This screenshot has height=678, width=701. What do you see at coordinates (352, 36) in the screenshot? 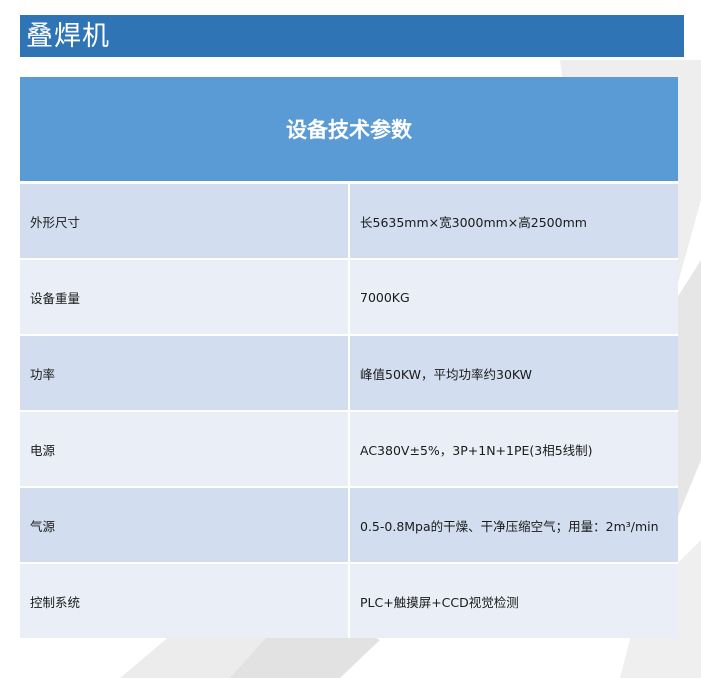
I see `title-bar: 叠焊机` at bounding box center [352, 36].